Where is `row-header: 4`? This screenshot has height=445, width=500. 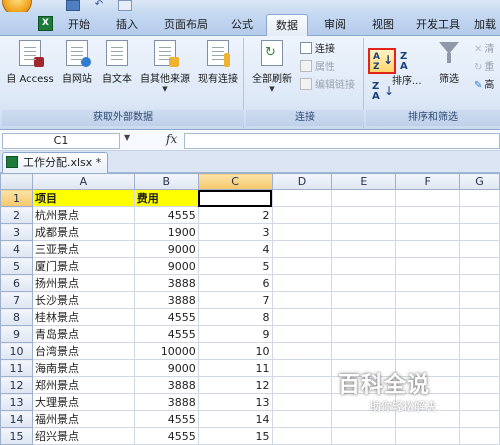 row-header: 4 is located at coordinates (16, 249).